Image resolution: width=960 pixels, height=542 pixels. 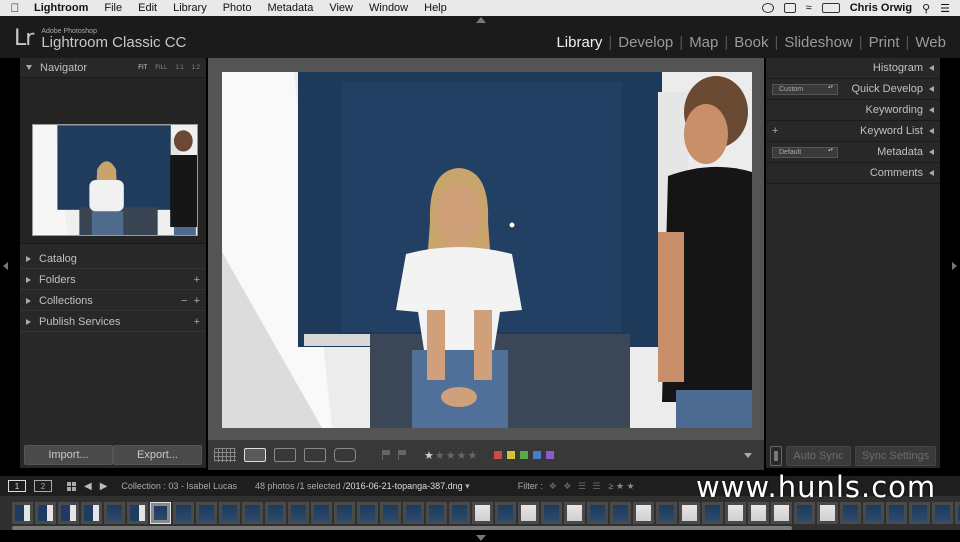 What do you see at coordinates (818, 42) in the screenshot?
I see `module-slideshow: Slideshow` at bounding box center [818, 42].